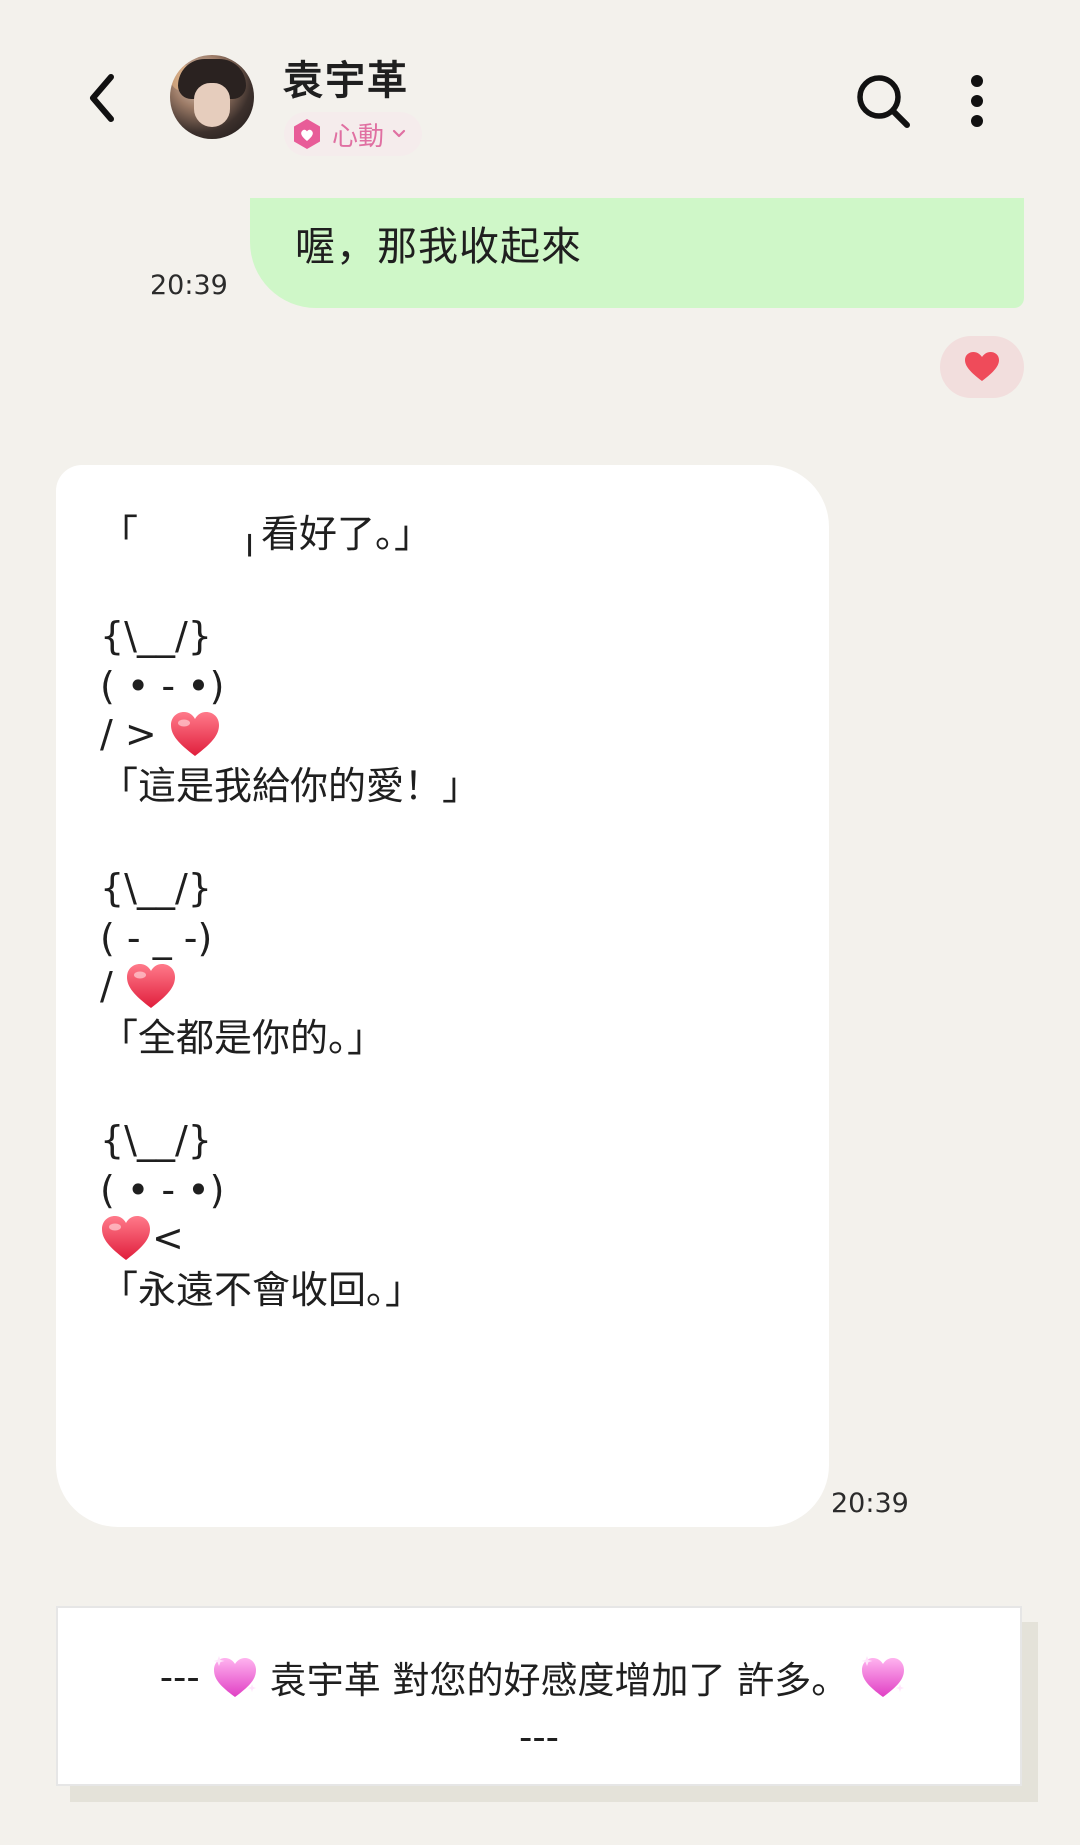 This screenshot has height=1845, width=1080. I want to click on message-line: / >, so click(134, 734).